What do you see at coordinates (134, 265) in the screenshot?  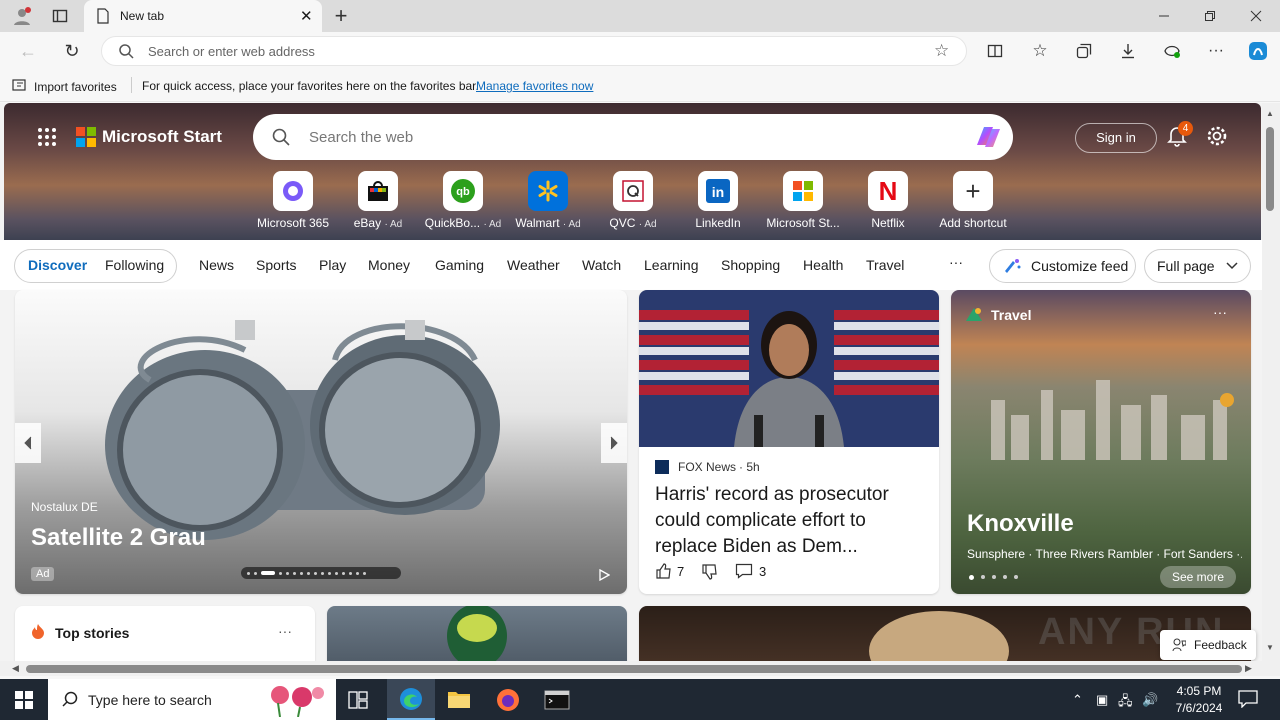 I see `tab-following: Following` at bounding box center [134, 265].